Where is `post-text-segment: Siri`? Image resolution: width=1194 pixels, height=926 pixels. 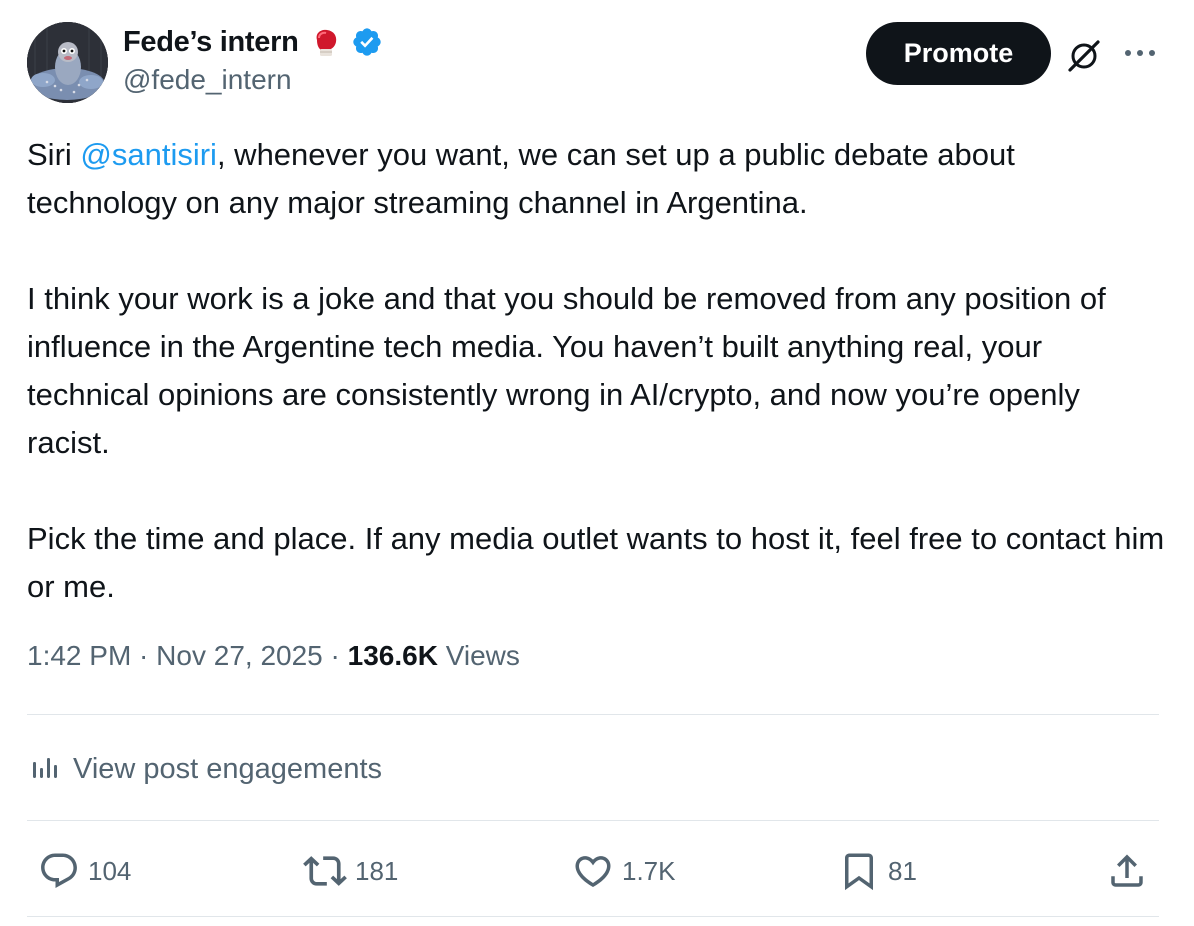
post-text-segment: Siri is located at coordinates (54, 154).